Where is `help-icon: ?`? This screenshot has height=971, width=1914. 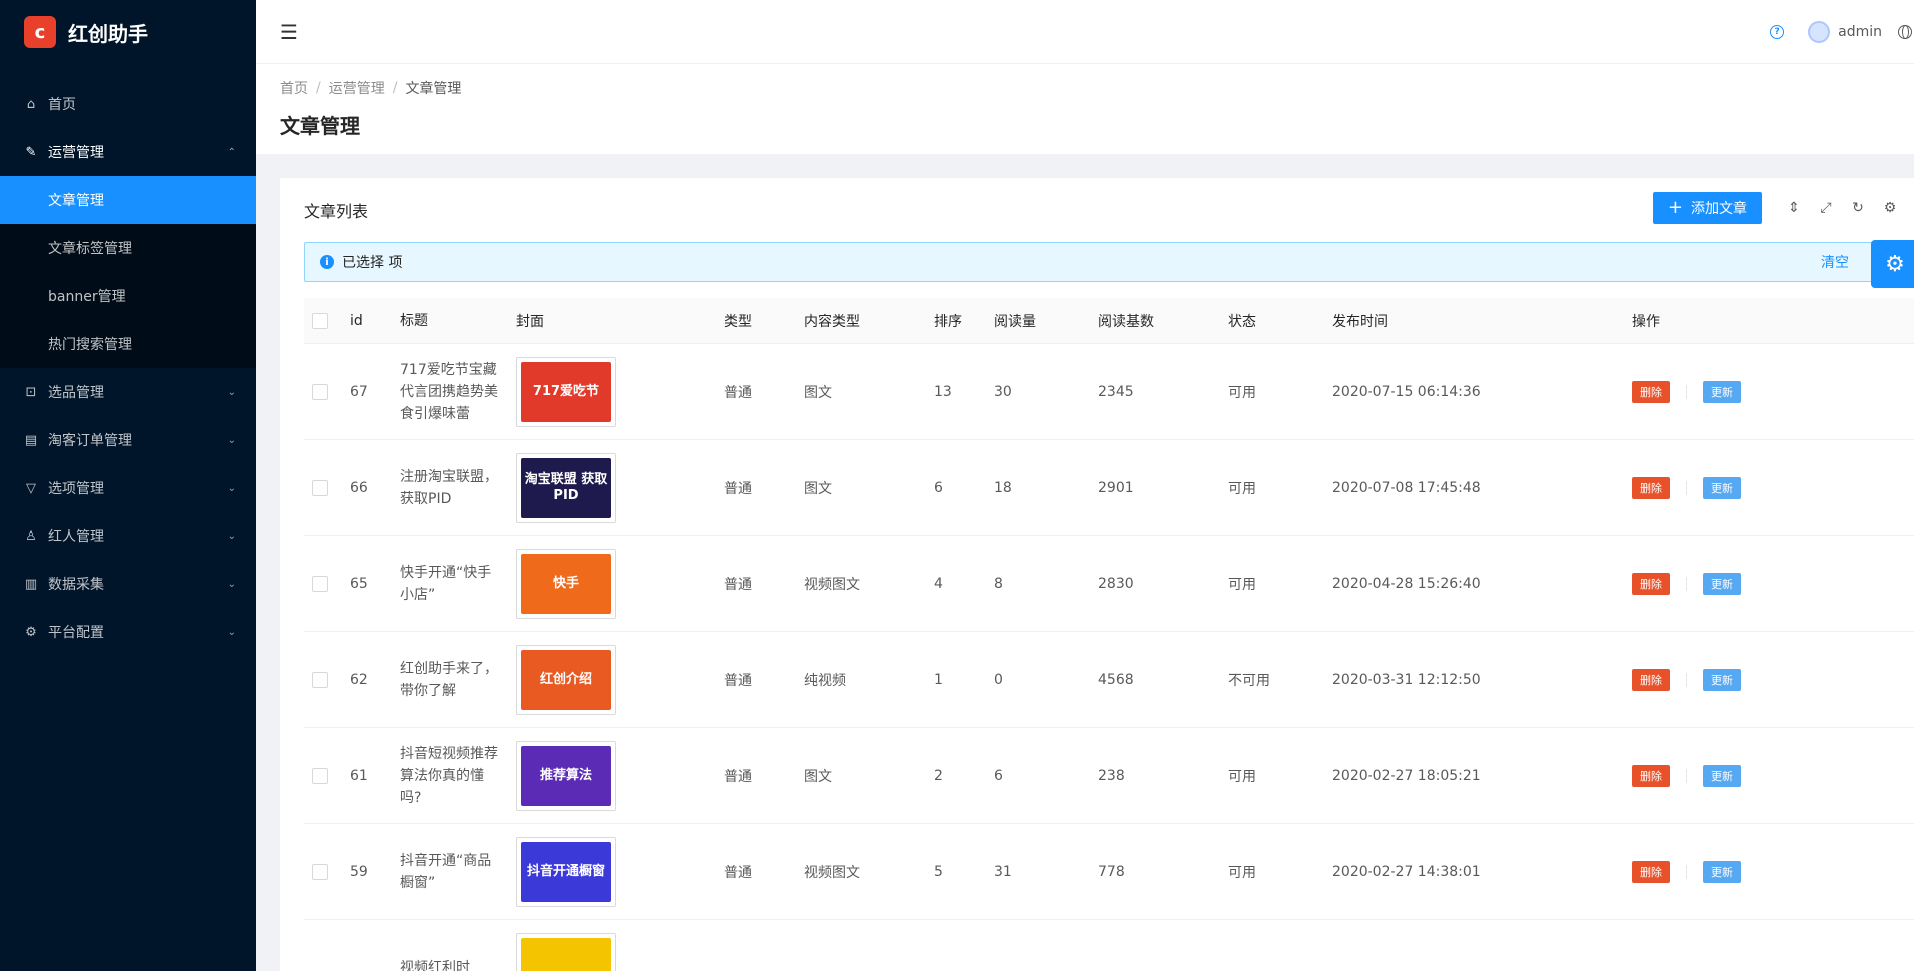 help-icon: ? is located at coordinates (1777, 32).